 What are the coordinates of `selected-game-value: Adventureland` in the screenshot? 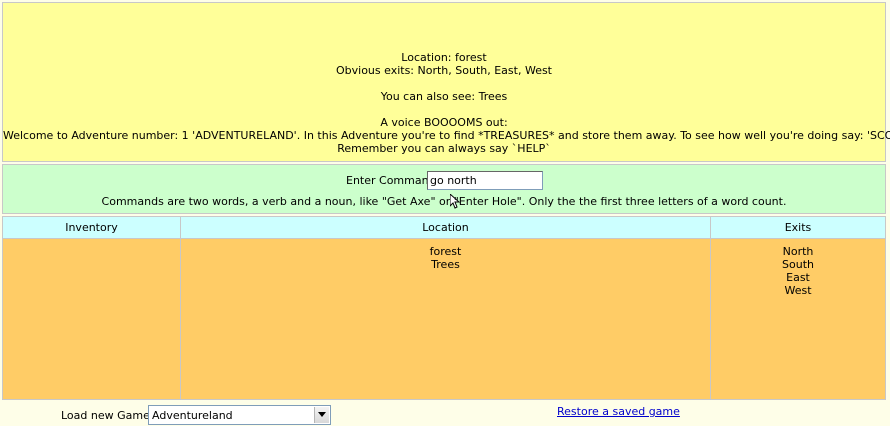 It's located at (192, 415).